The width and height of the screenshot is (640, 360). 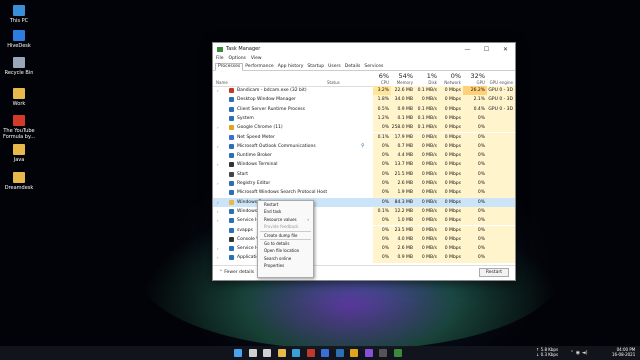 What do you see at coordinates (296, 353) in the screenshot?
I see `edge-icon` at bounding box center [296, 353].